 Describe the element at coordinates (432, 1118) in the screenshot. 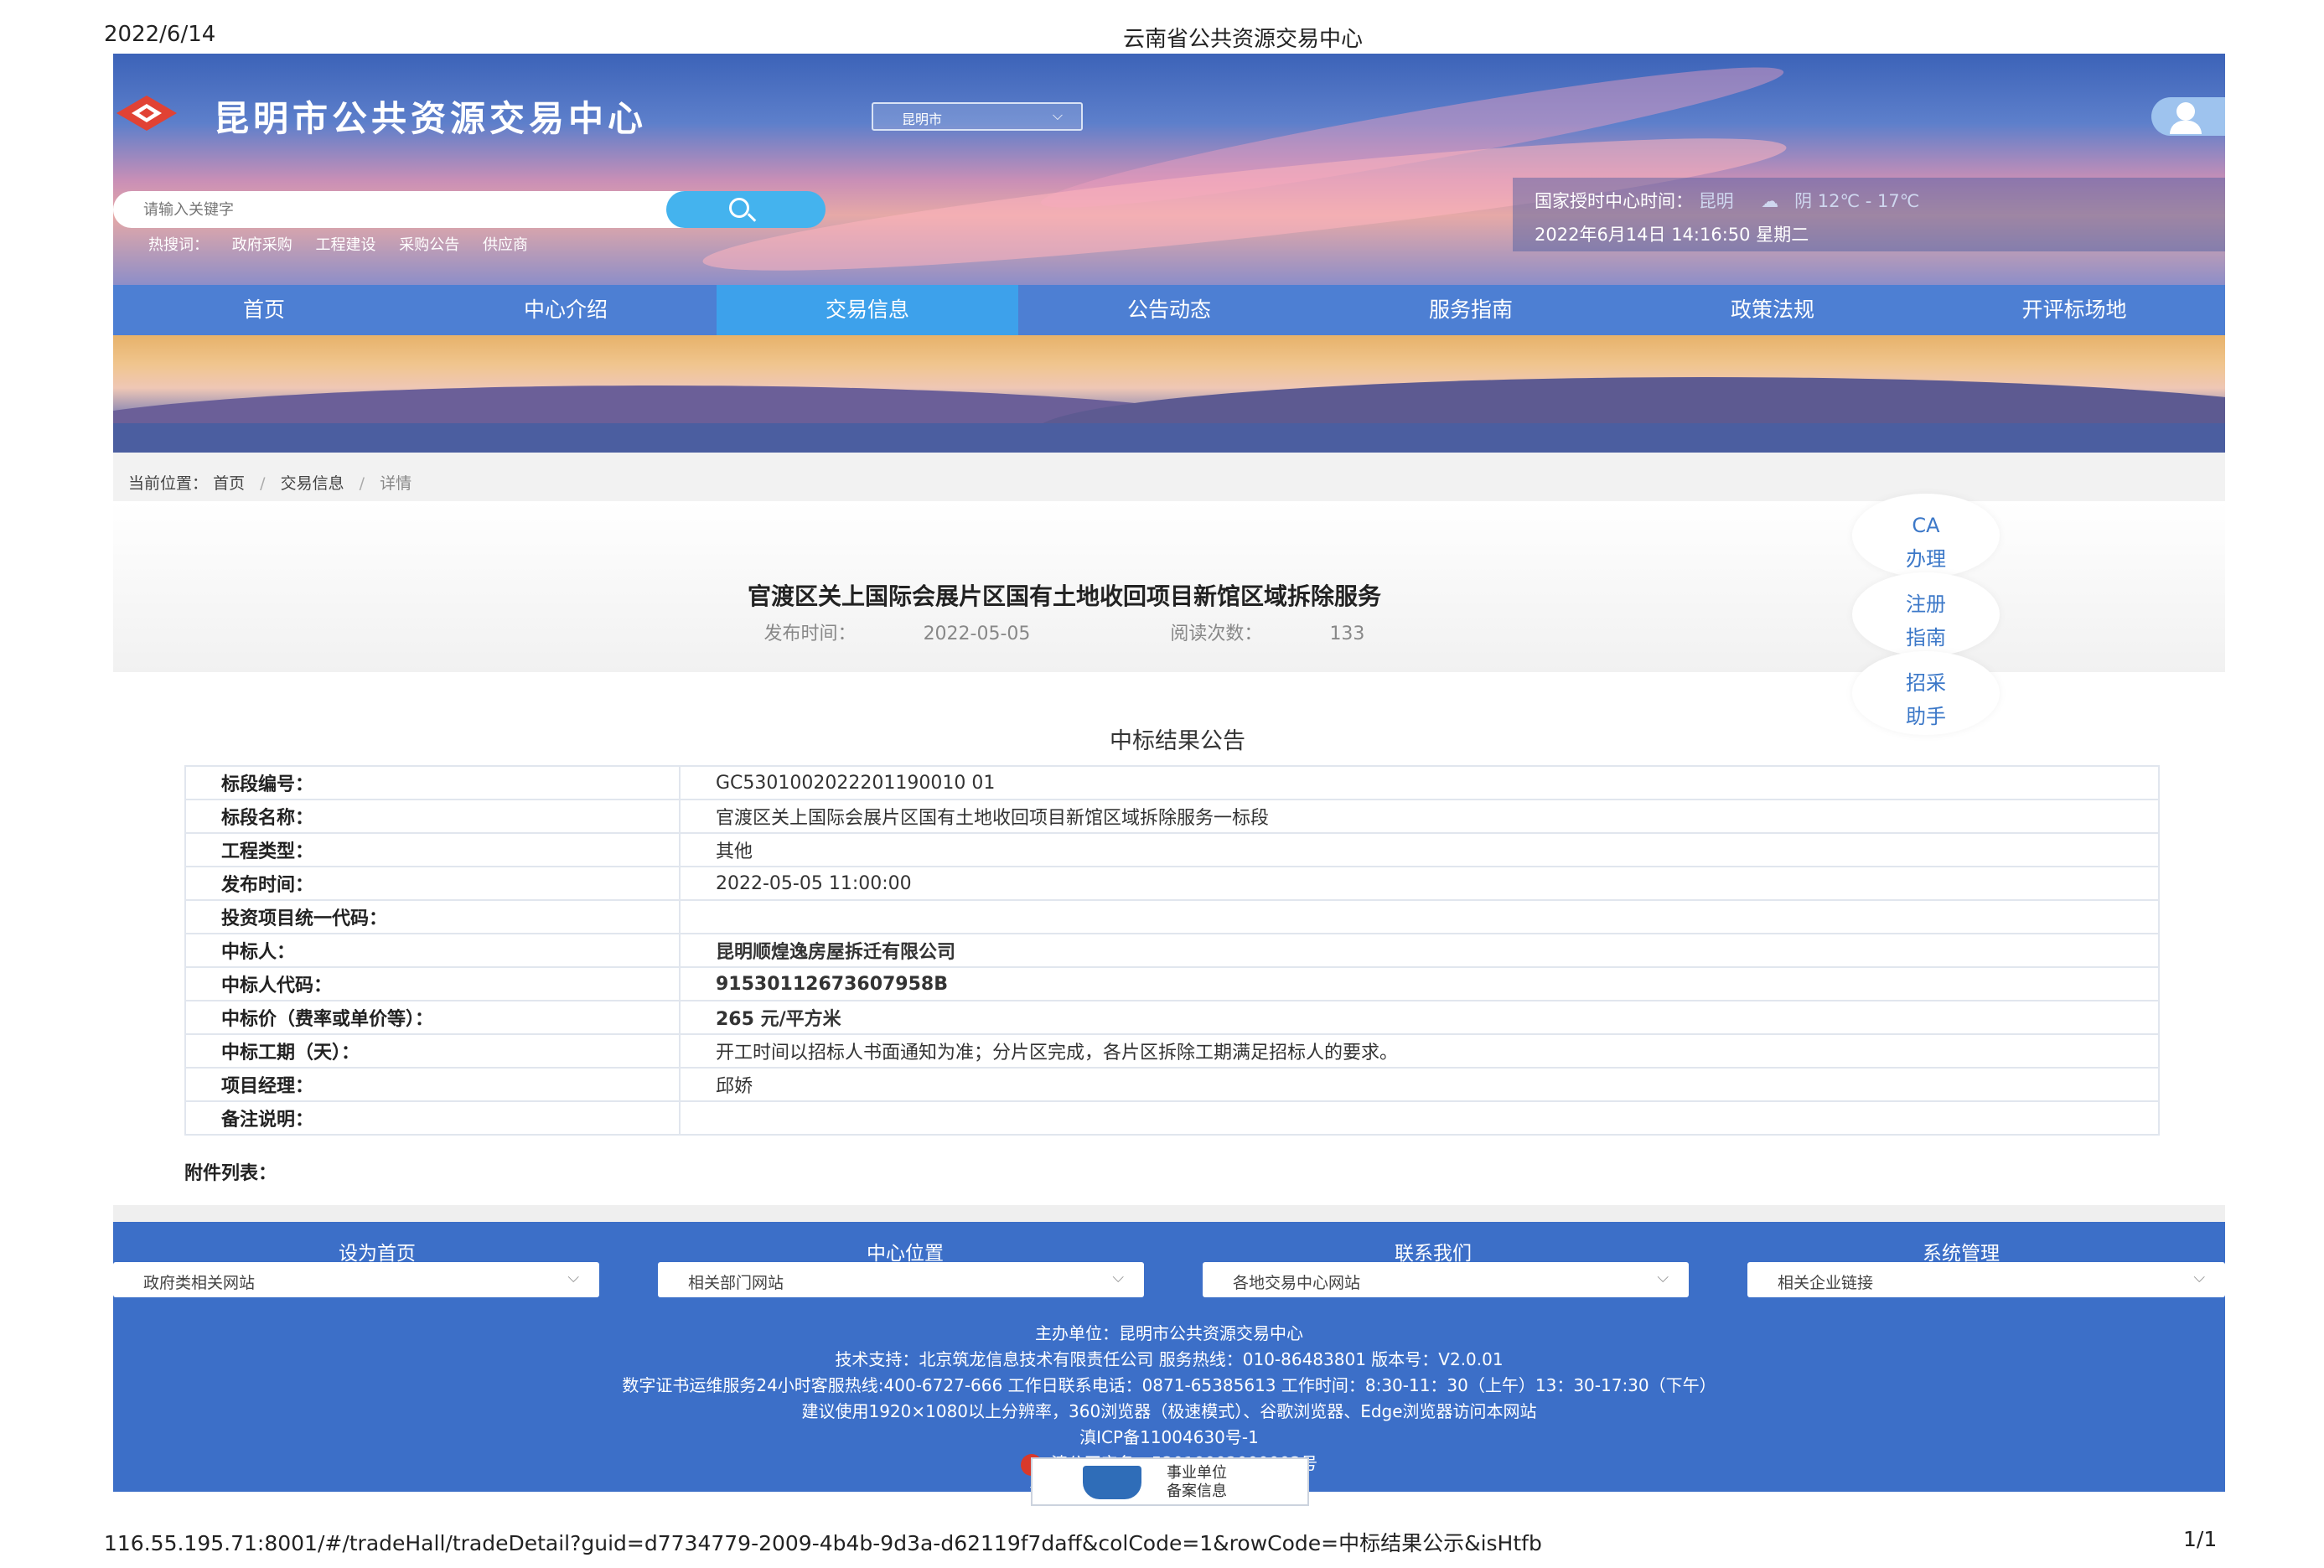

I see `field-label: 备注说明：` at that location.